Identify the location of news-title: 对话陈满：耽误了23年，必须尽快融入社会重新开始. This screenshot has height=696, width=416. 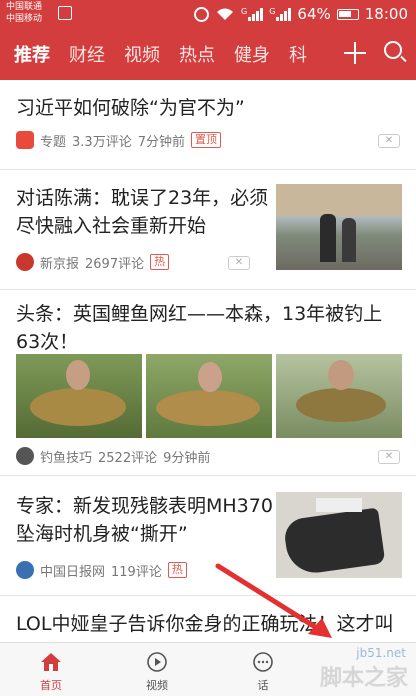
(147, 212).